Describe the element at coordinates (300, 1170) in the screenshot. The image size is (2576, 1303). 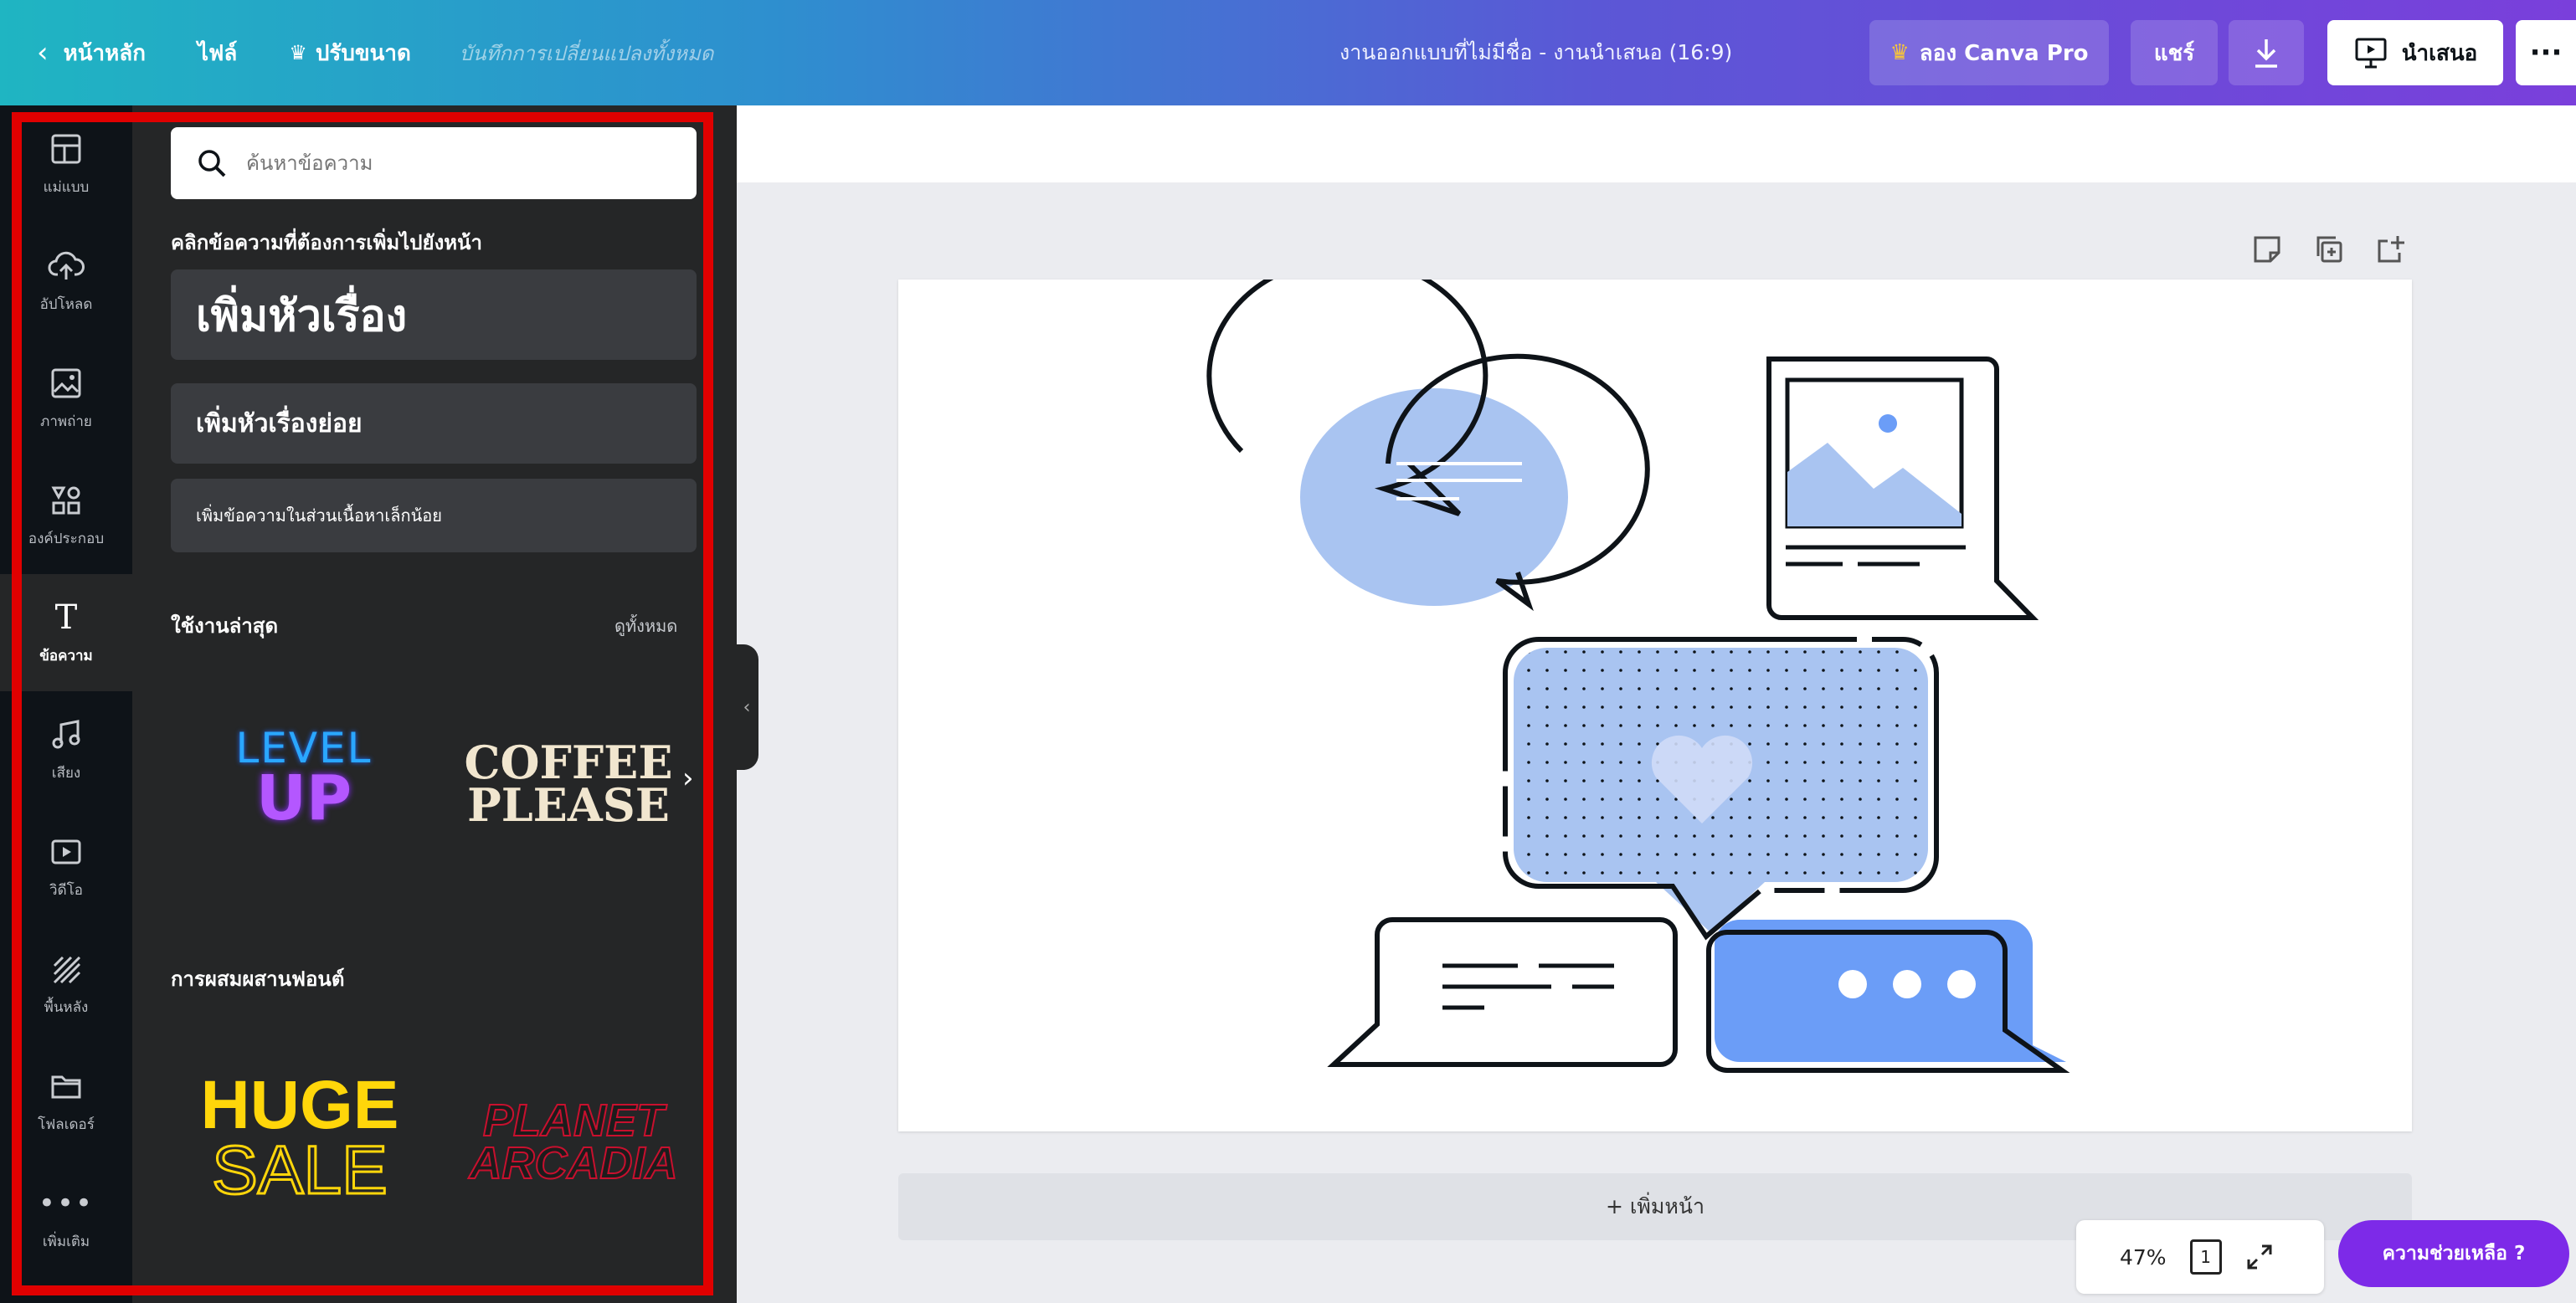
I see `sale-text: SALE` at that location.